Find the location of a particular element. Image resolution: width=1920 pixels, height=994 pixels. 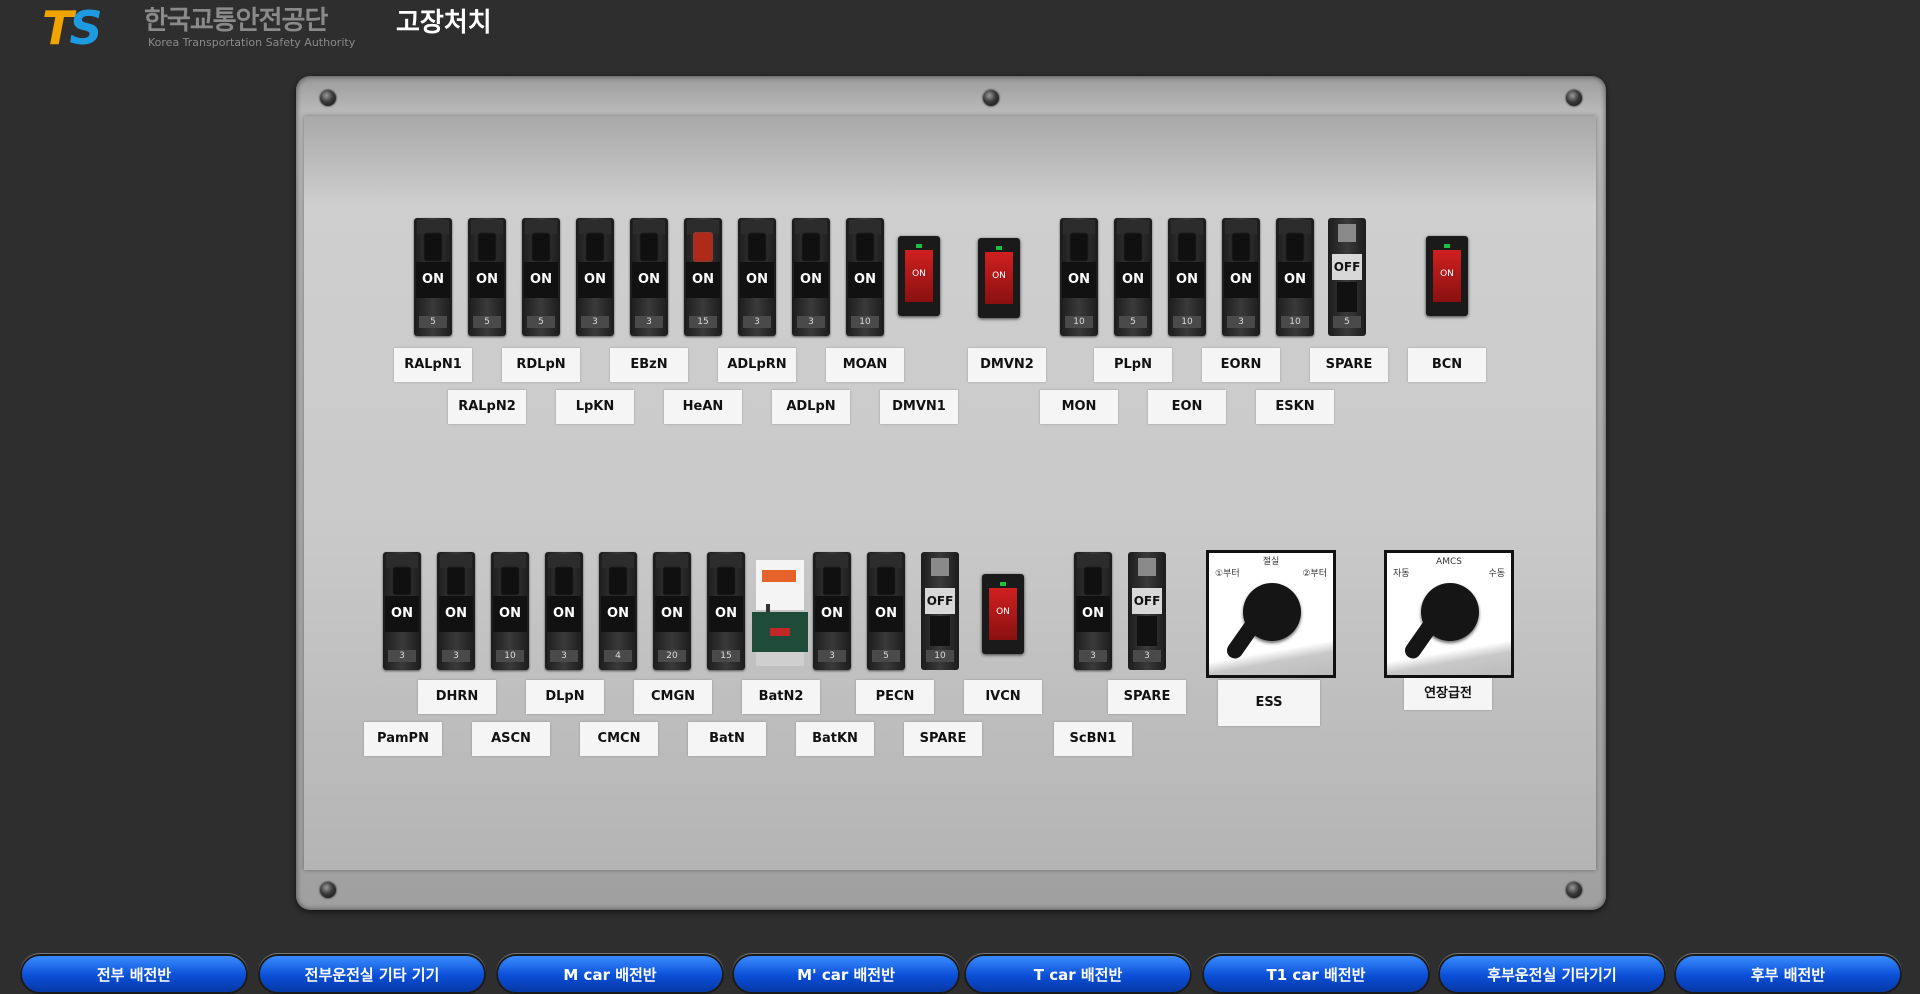

ess-label: ESS is located at coordinates (1269, 703).